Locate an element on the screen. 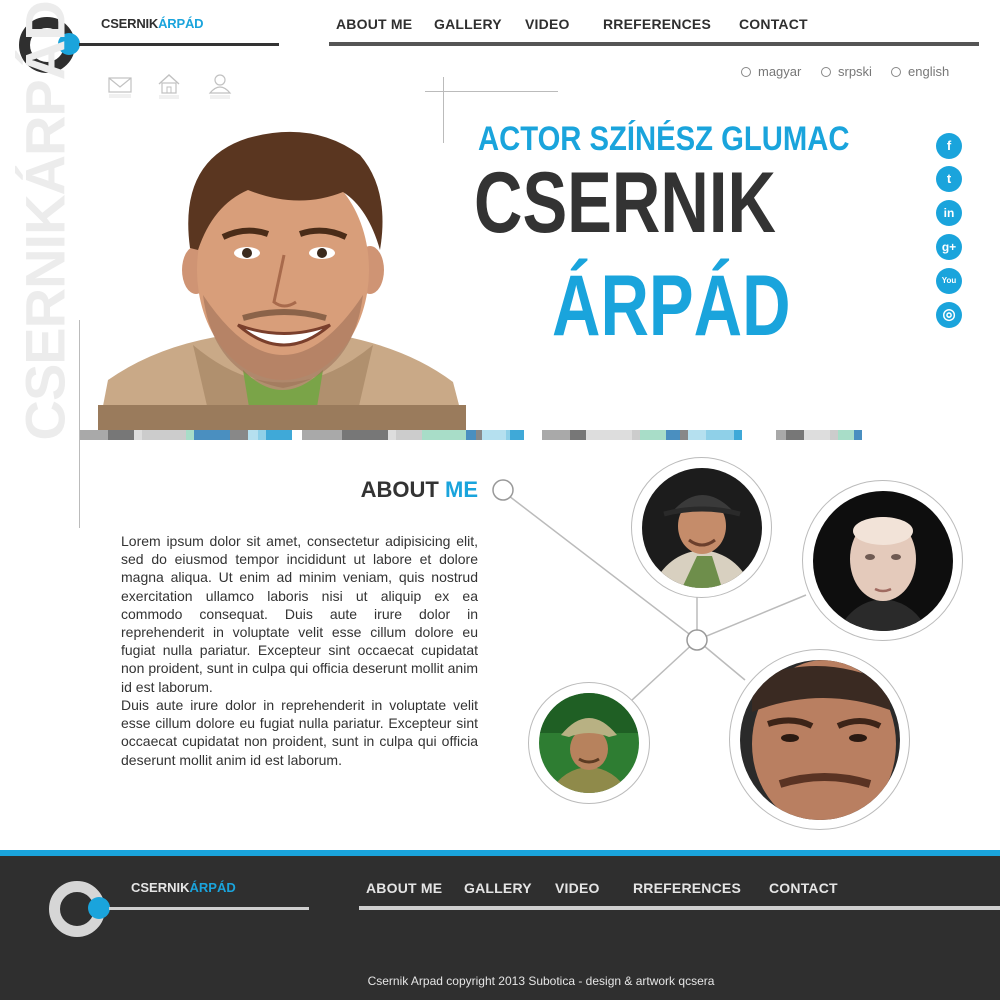  brand-name: CSERNIKÁRPÁD is located at coordinates (152, 23).